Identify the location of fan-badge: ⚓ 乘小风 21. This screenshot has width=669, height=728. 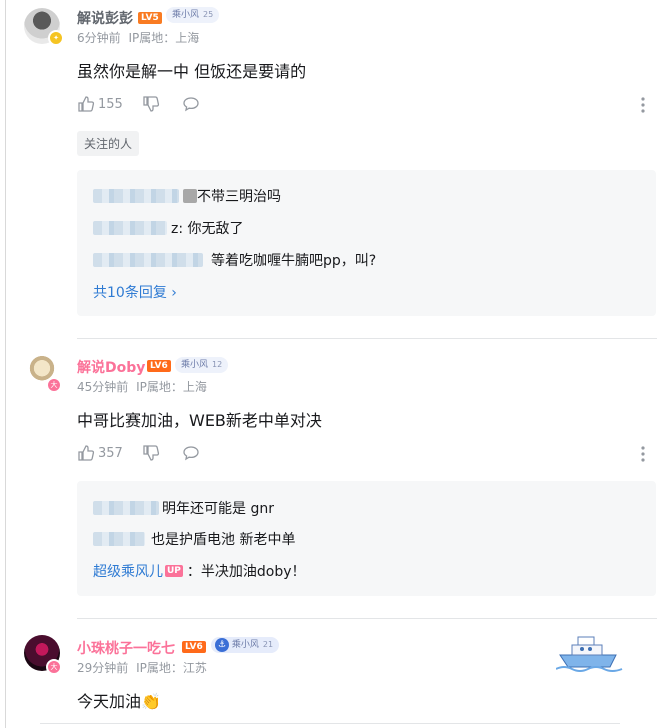
(245, 645).